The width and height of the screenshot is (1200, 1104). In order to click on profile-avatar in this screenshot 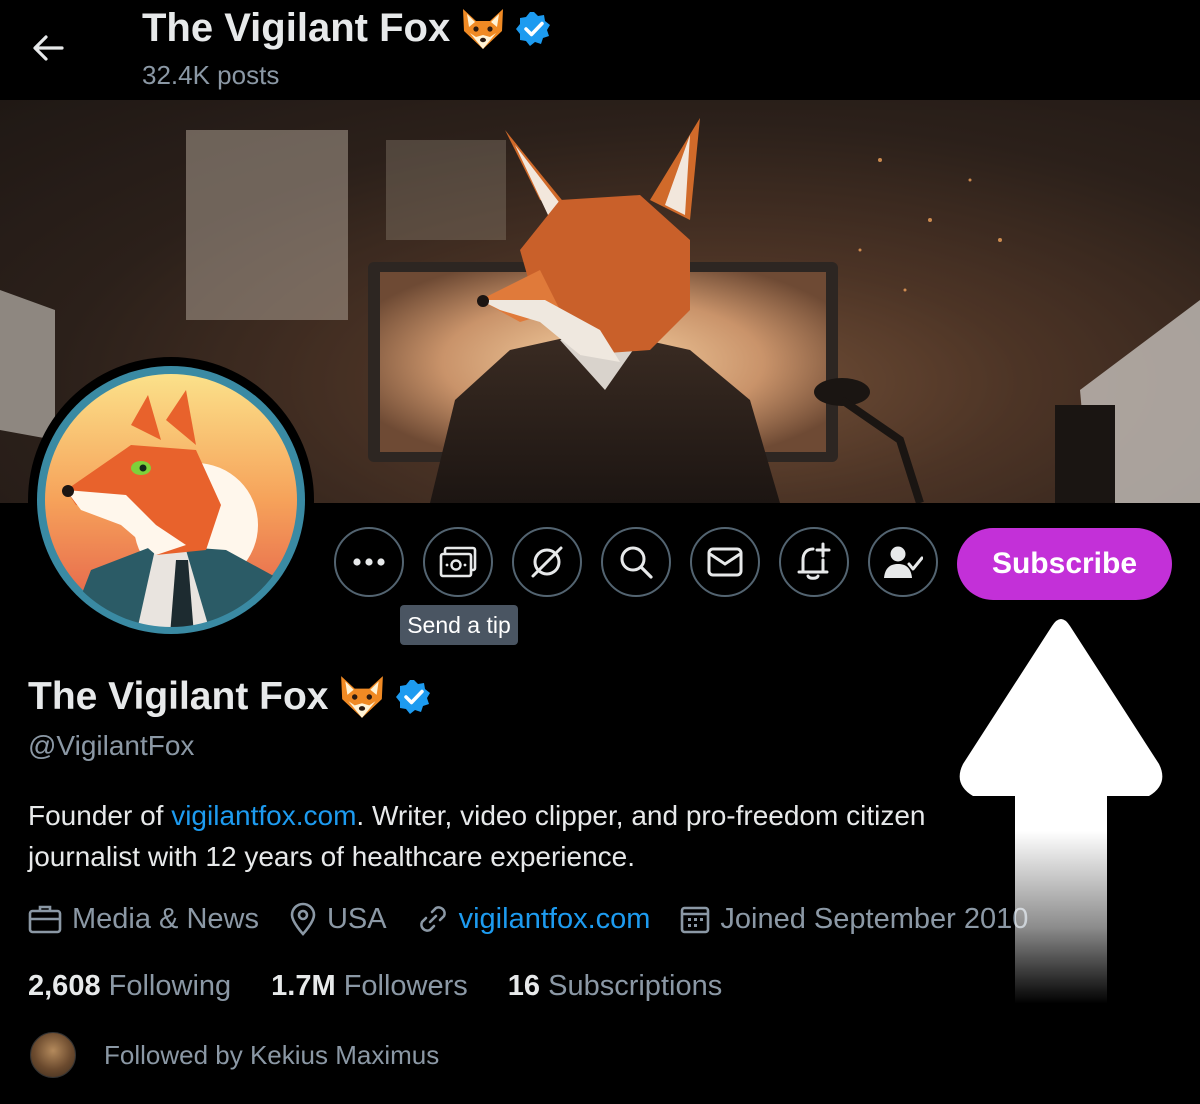, I will do `click(171, 500)`.